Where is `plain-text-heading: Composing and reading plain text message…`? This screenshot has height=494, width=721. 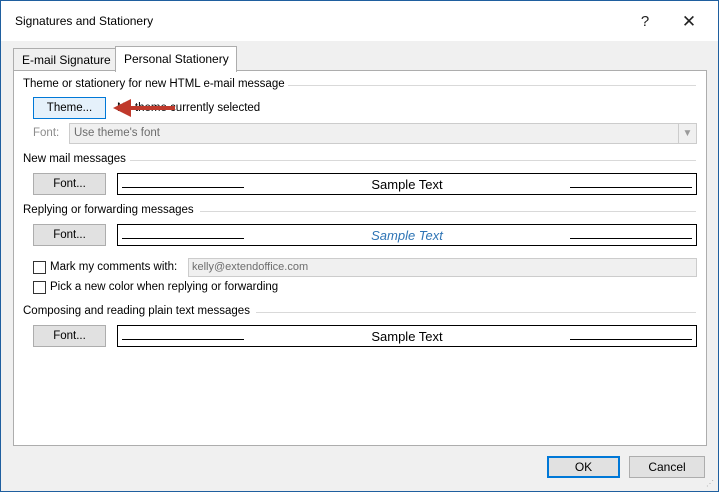 plain-text-heading: Composing and reading plain text message… is located at coordinates (136, 311).